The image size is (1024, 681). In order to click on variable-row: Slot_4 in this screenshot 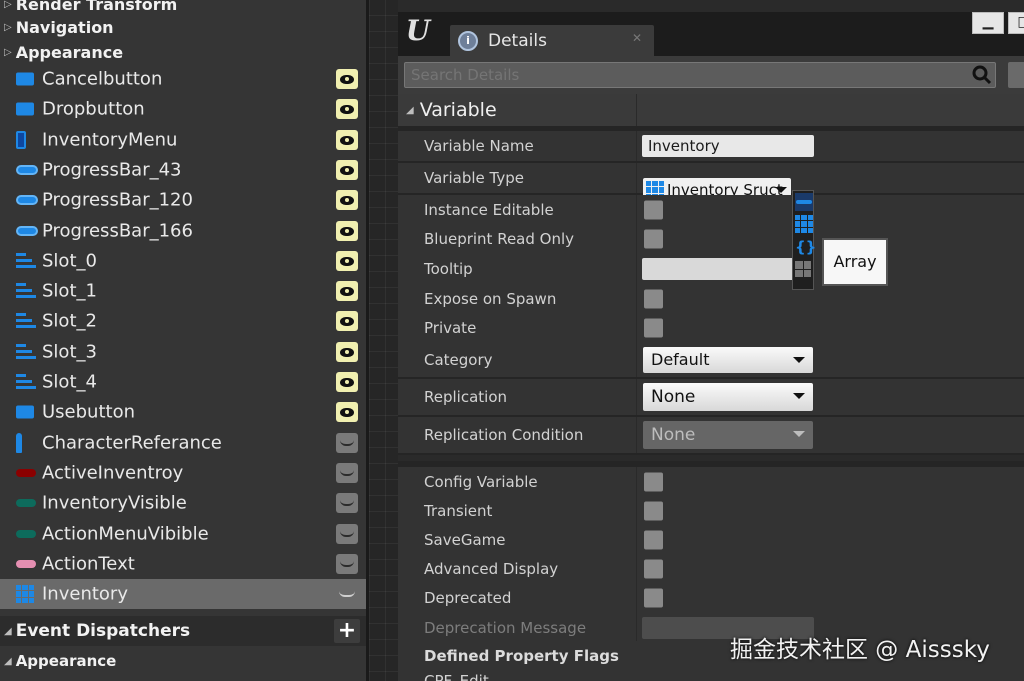, I will do `click(183, 382)`.